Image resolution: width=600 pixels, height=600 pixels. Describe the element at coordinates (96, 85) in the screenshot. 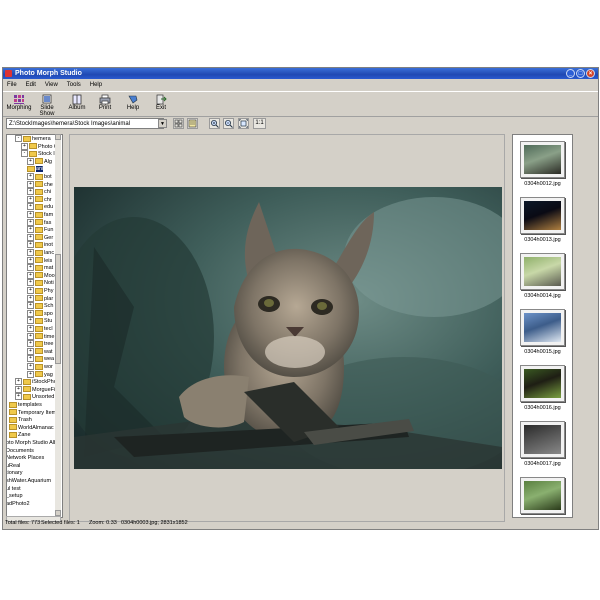

I see `menu-help: Help` at that location.